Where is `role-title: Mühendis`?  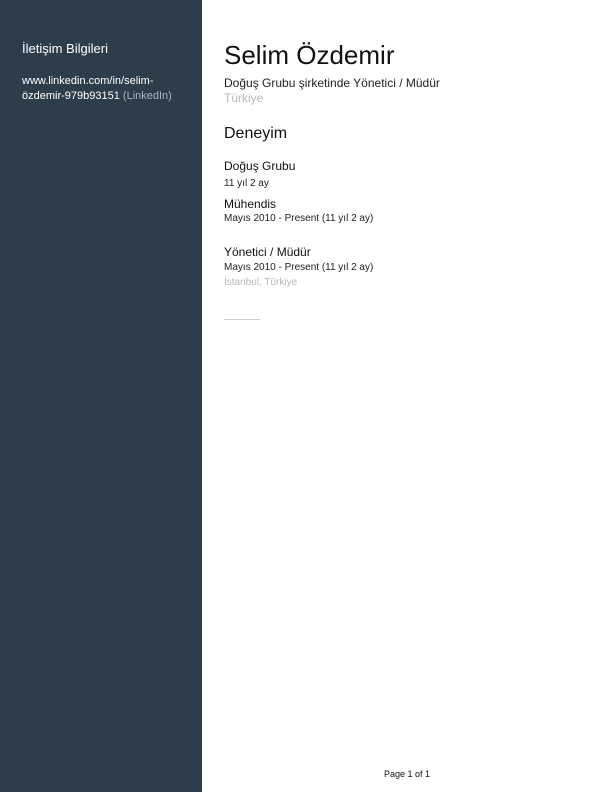 role-title: Mühendis is located at coordinates (250, 204).